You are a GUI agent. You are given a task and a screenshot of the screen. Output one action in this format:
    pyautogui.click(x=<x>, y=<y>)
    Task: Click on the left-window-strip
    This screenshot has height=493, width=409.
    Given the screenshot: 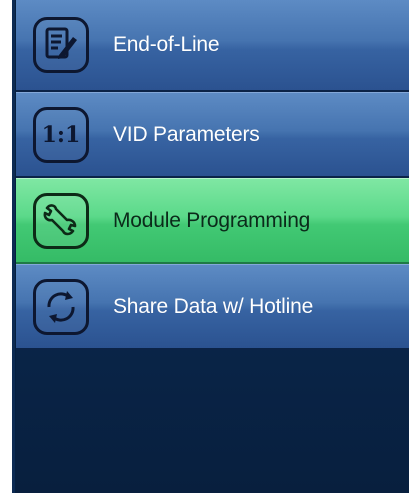 What is the action you would take?
    pyautogui.click(x=7, y=246)
    